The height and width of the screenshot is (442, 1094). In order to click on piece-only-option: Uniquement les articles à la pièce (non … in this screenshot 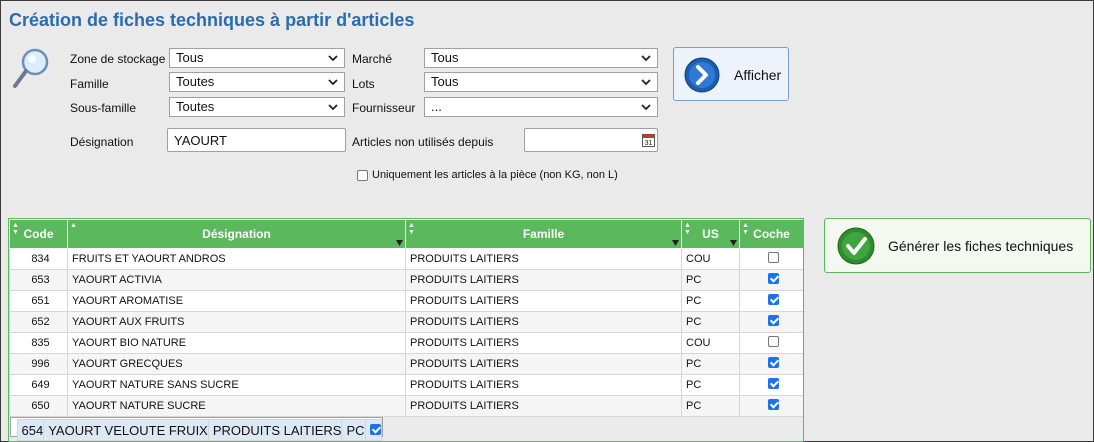, I will do `click(487, 175)`.